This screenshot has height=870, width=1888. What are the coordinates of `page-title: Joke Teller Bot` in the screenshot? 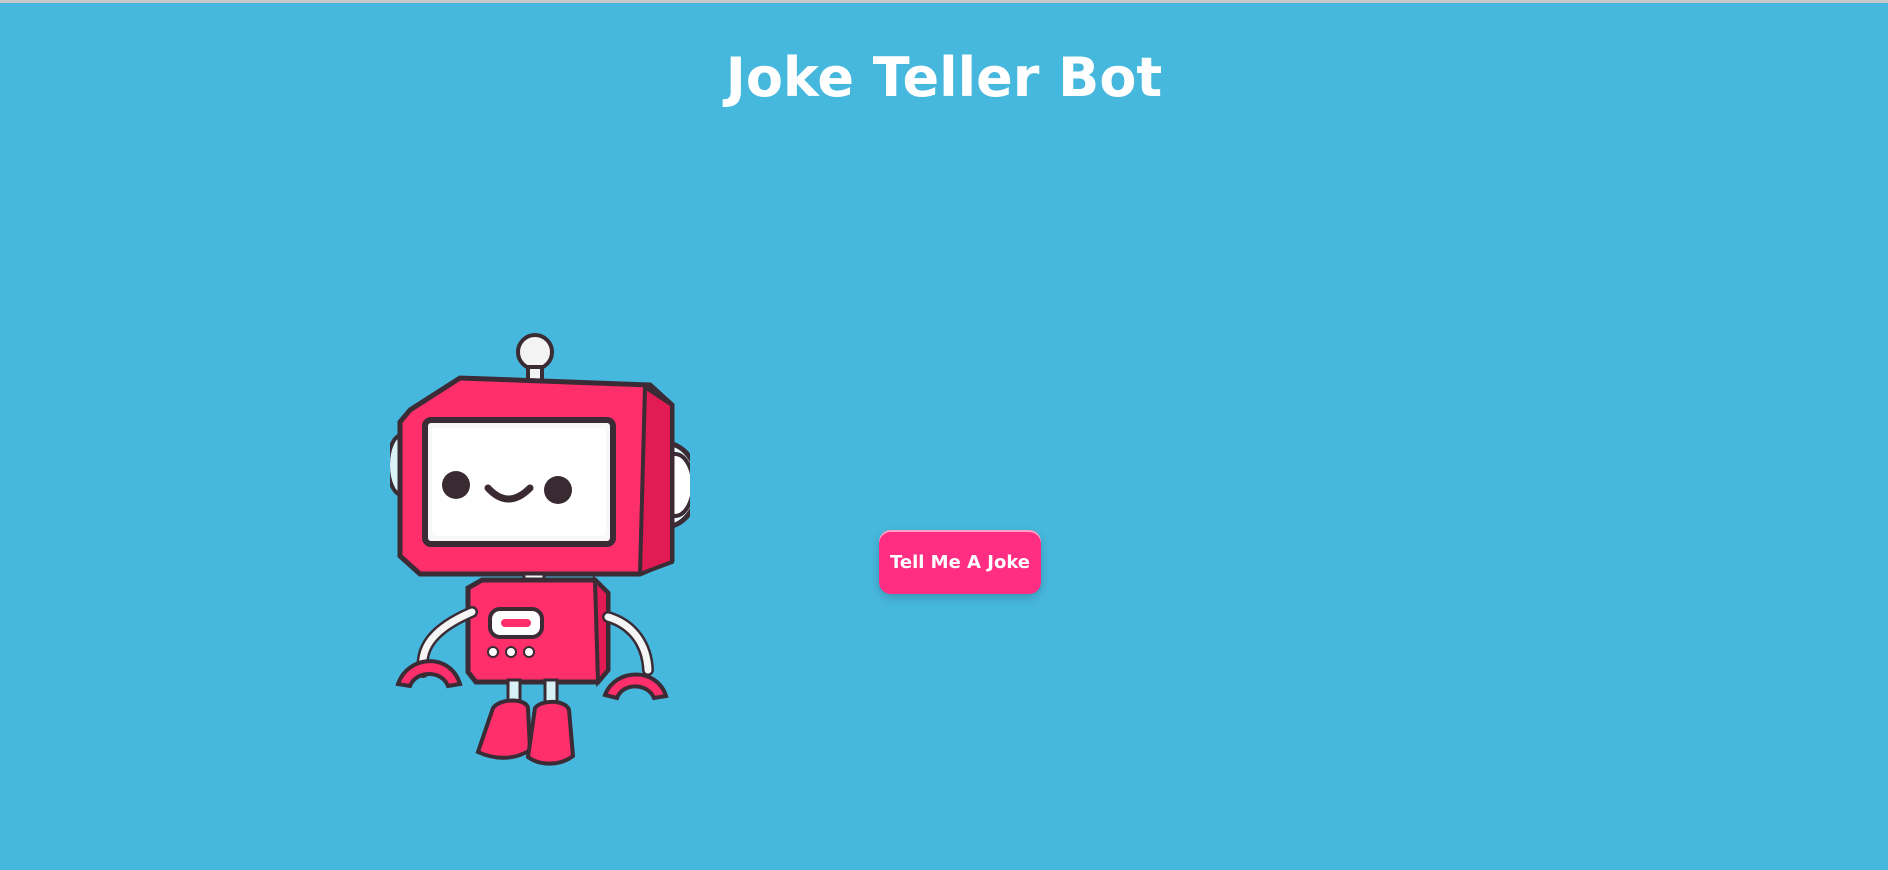 It's located at (944, 77).